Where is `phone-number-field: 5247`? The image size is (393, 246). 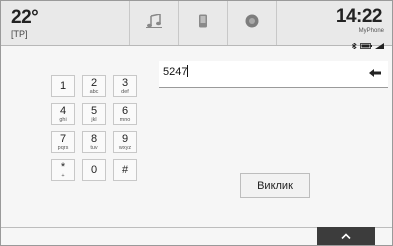
phone-number-field: 5247 is located at coordinates (273, 74).